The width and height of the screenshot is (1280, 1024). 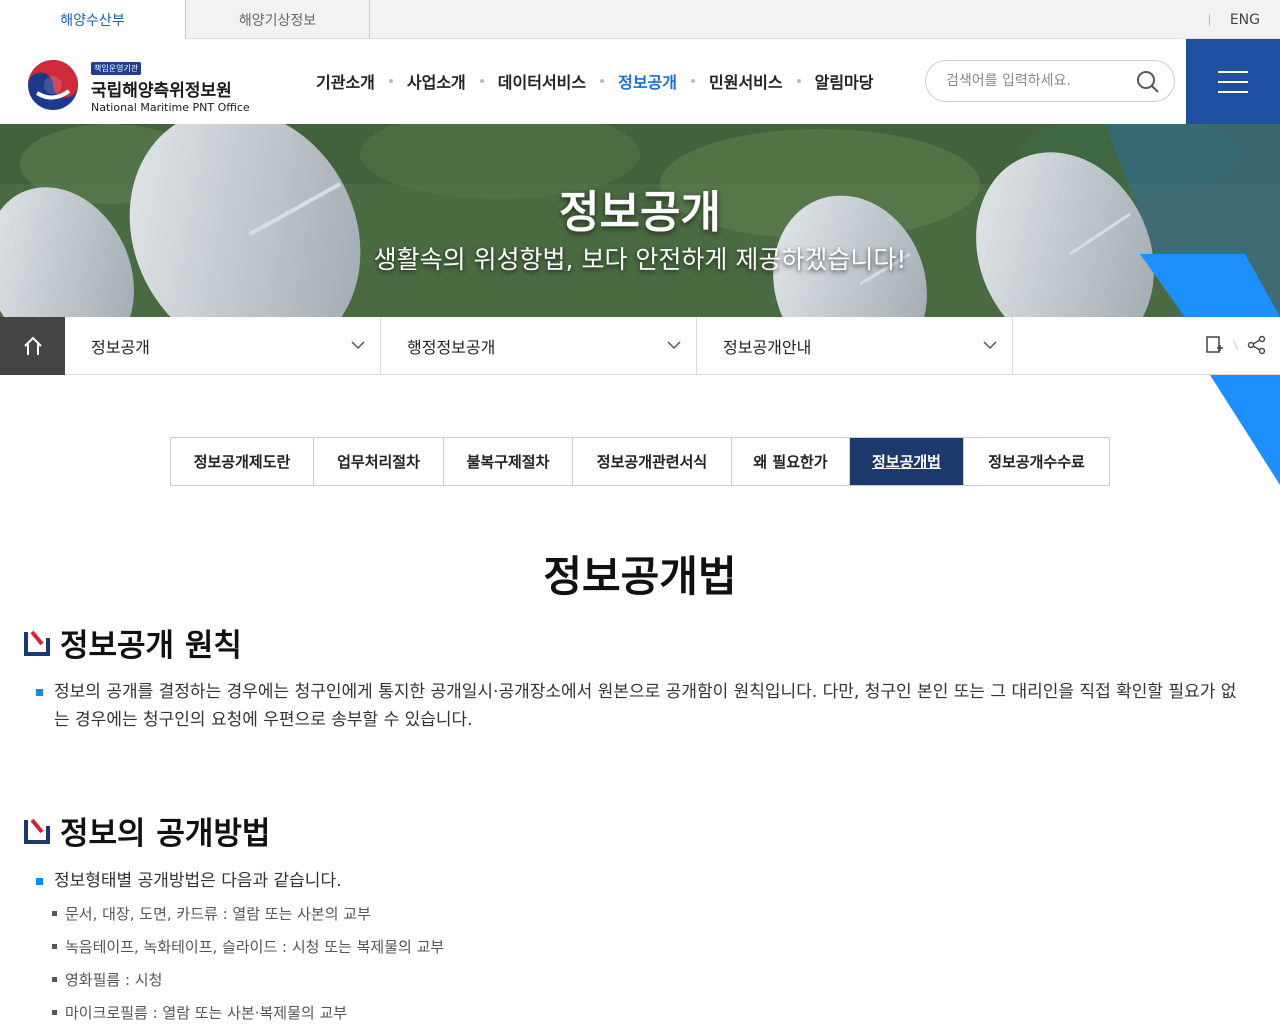 What do you see at coordinates (640, 576) in the screenshot?
I see `page-title: 정보공개법` at bounding box center [640, 576].